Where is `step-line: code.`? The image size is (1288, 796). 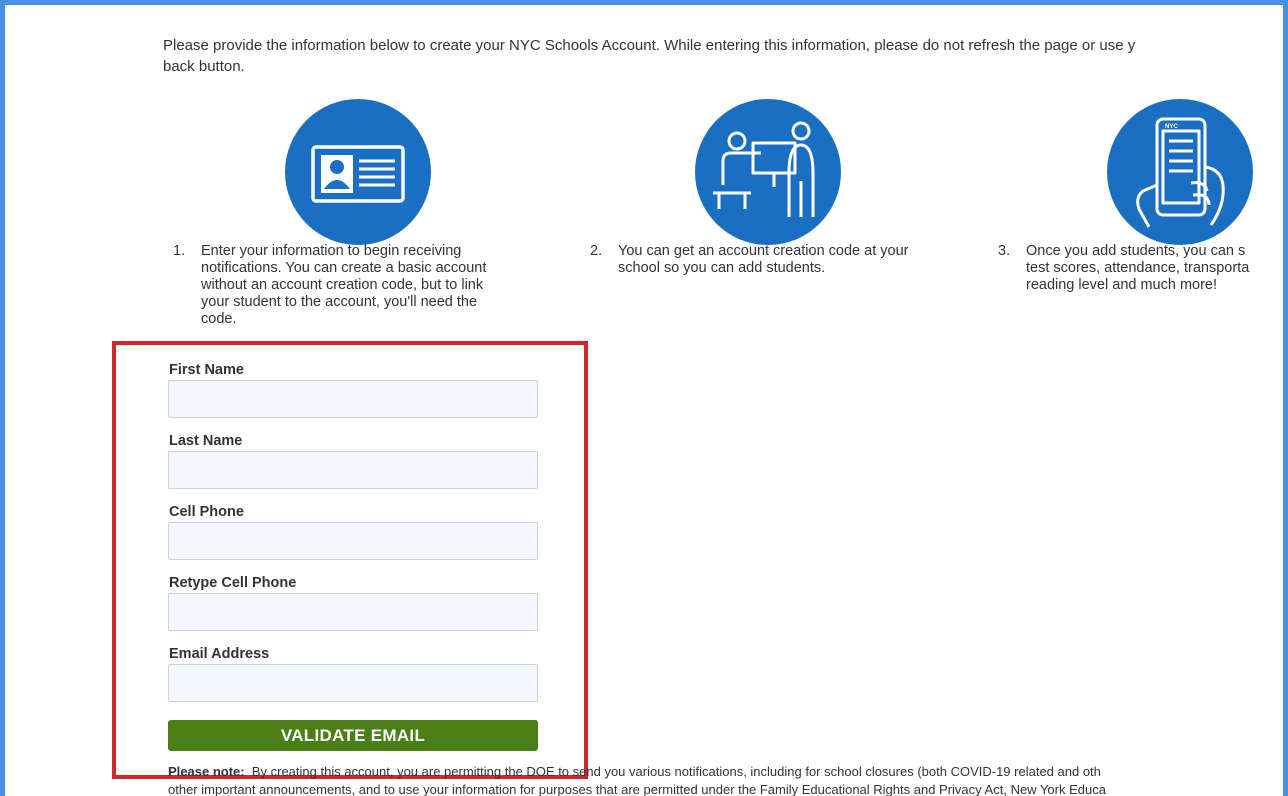
step-line: code. is located at coordinates (219, 319).